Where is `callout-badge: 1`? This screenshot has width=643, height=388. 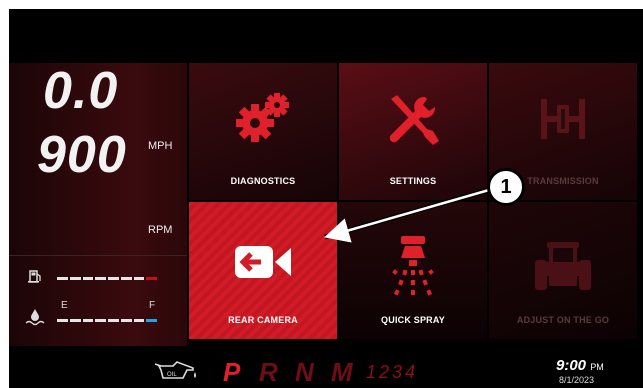
callout-badge: 1 is located at coordinates (506, 187).